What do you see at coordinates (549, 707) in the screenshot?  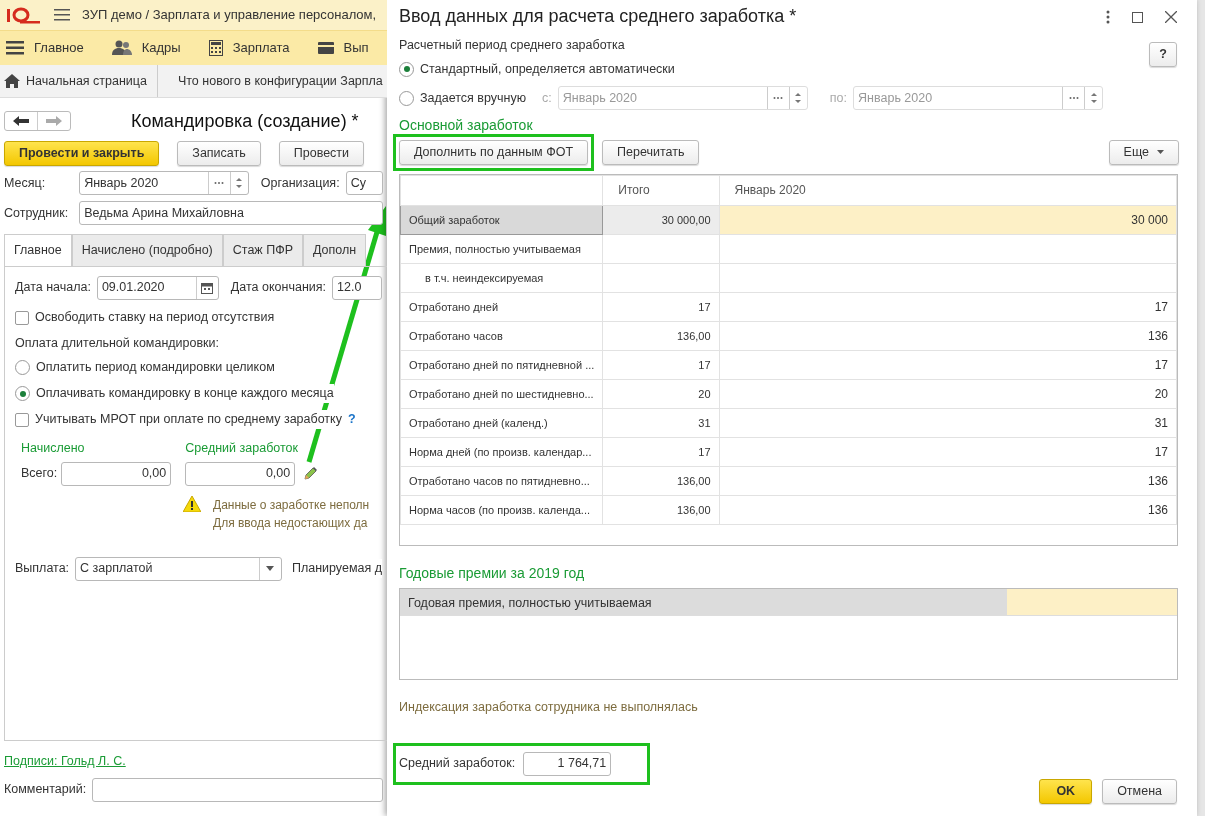 I see `indexation-note: Индексация заработка сотрудника не выполнялась` at bounding box center [549, 707].